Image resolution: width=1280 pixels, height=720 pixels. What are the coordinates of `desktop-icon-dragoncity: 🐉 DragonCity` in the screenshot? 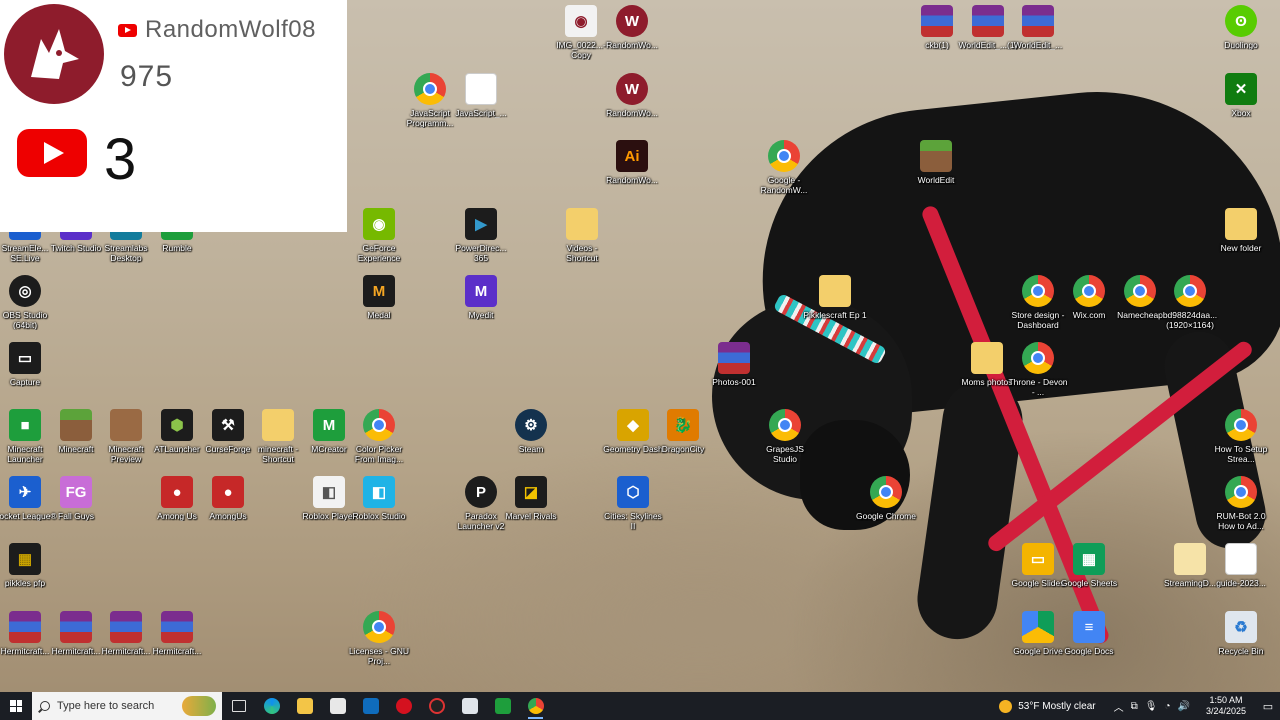 It's located at (683, 431).